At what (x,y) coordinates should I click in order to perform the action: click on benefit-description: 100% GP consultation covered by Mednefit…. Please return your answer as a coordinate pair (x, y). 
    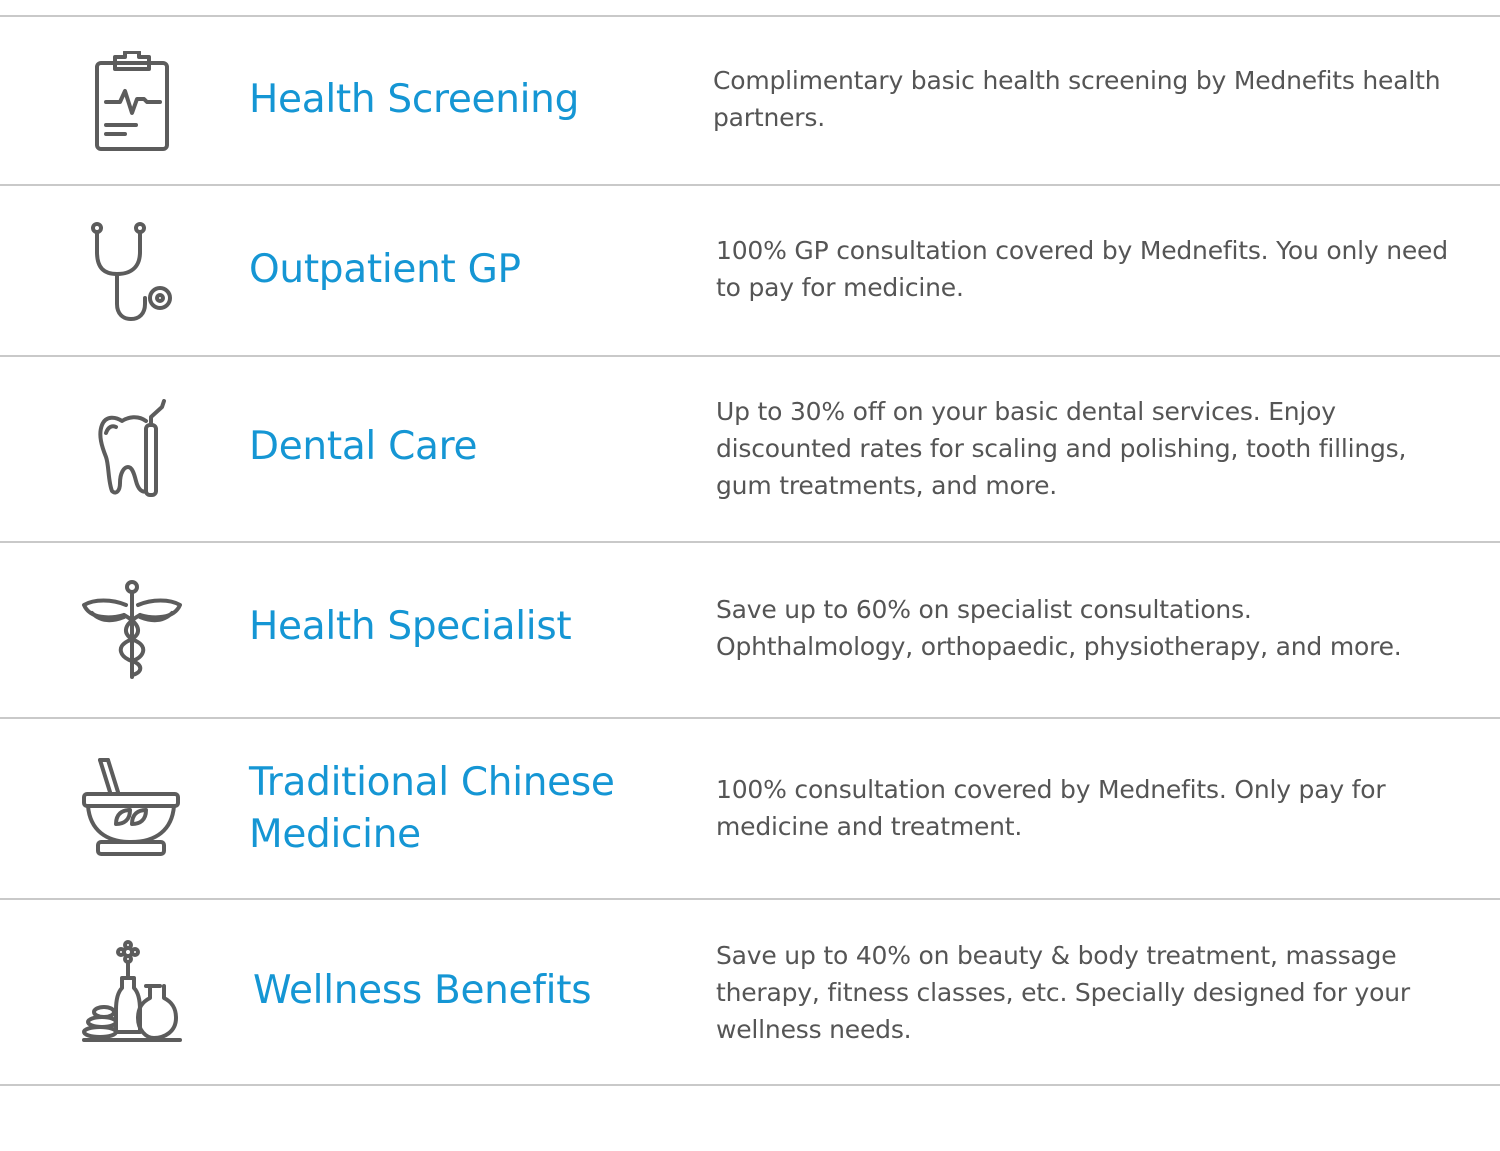
    Looking at the image, I should click on (1082, 269).